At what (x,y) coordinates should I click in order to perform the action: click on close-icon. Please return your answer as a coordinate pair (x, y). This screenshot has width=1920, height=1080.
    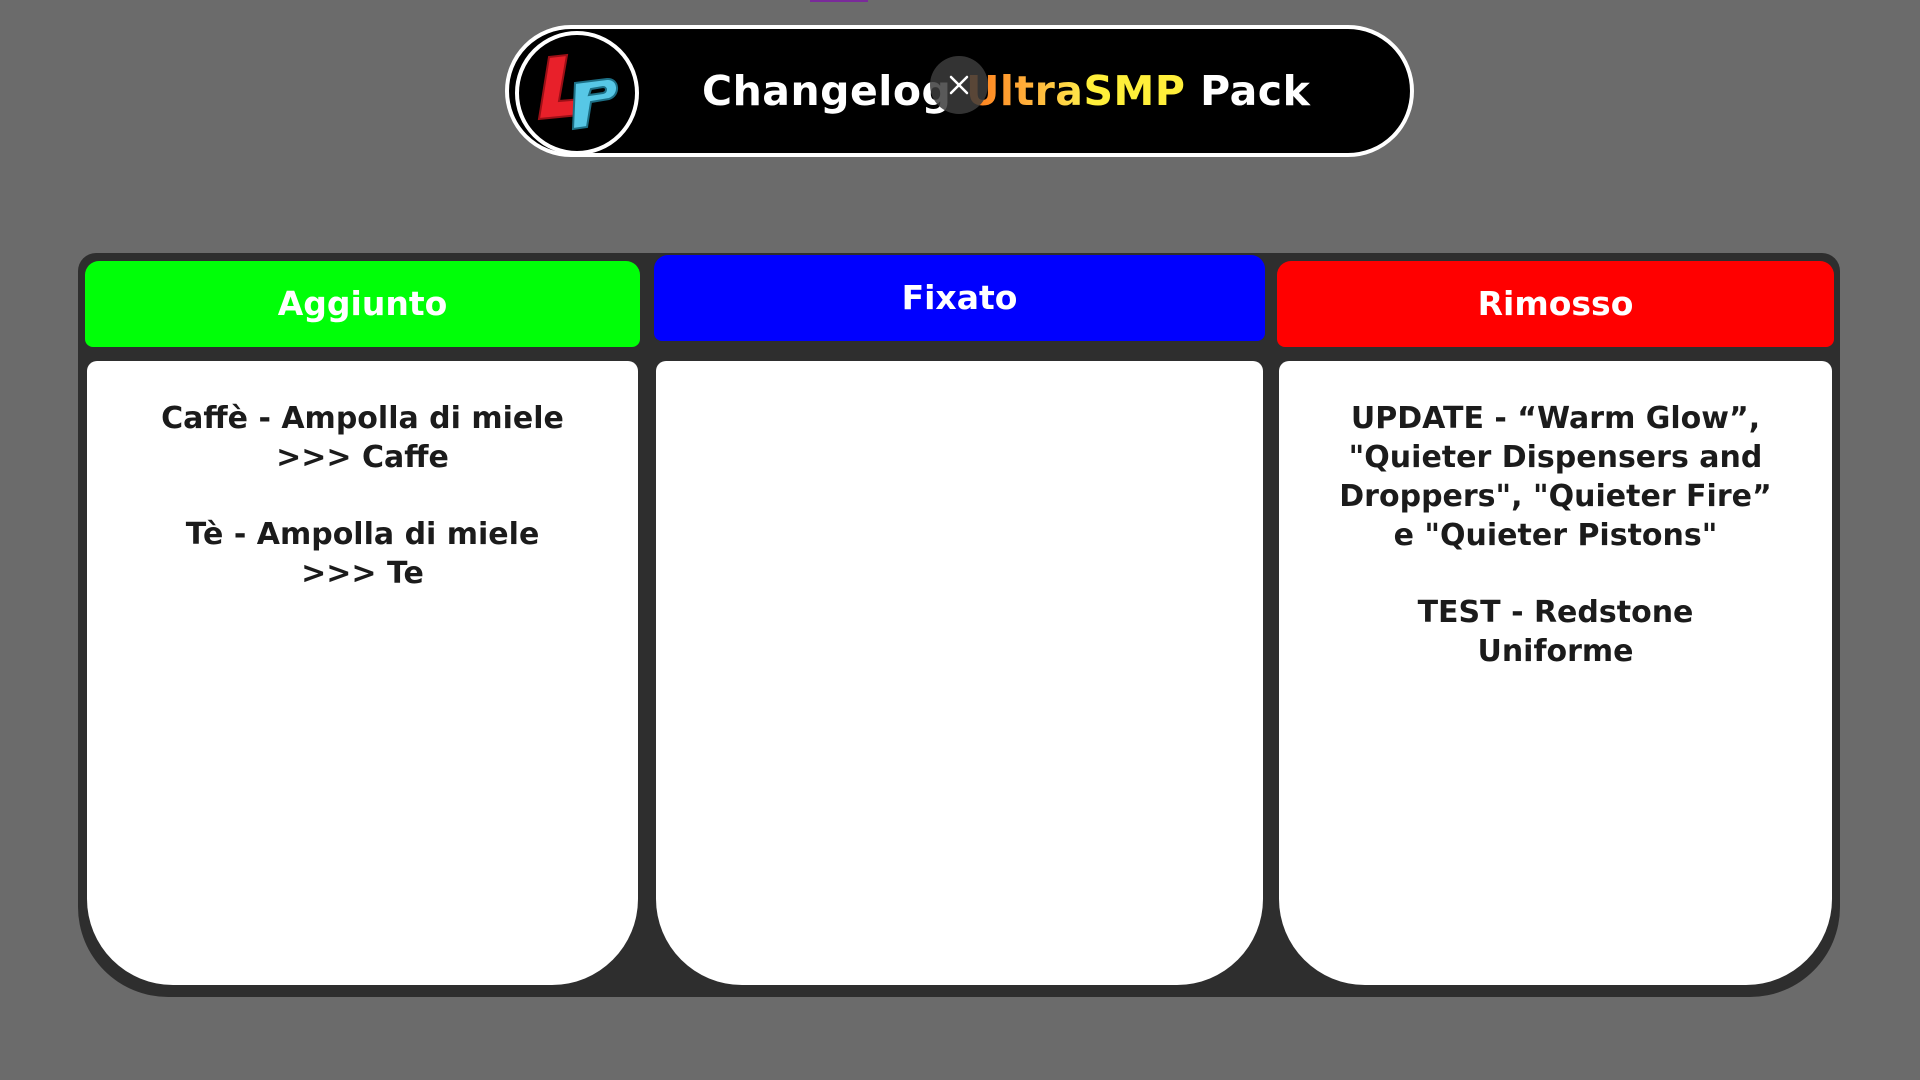
    Looking at the image, I should click on (959, 85).